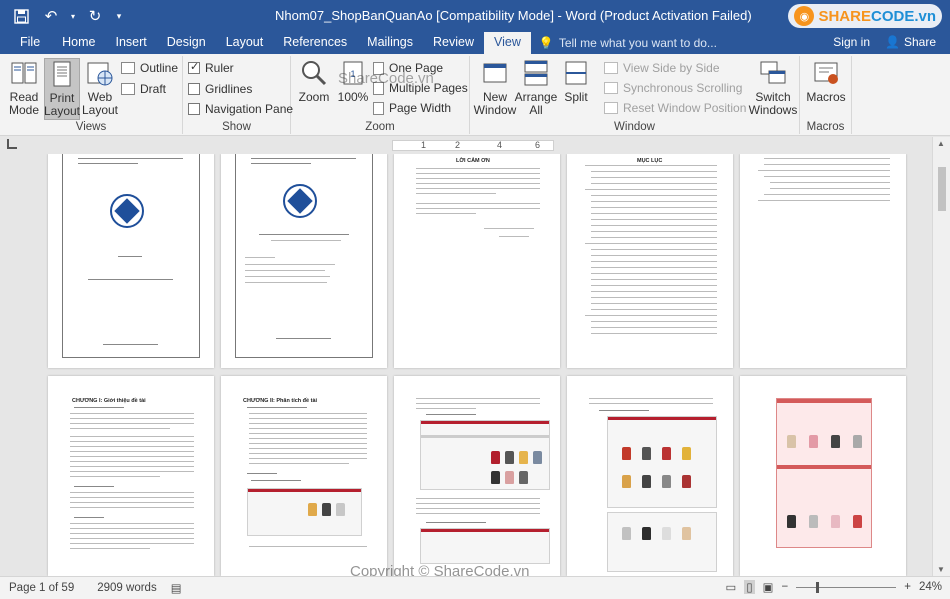 The height and width of the screenshot is (599, 950). What do you see at coordinates (611, 88) in the screenshot?
I see `sync-scroll-icon` at bounding box center [611, 88].